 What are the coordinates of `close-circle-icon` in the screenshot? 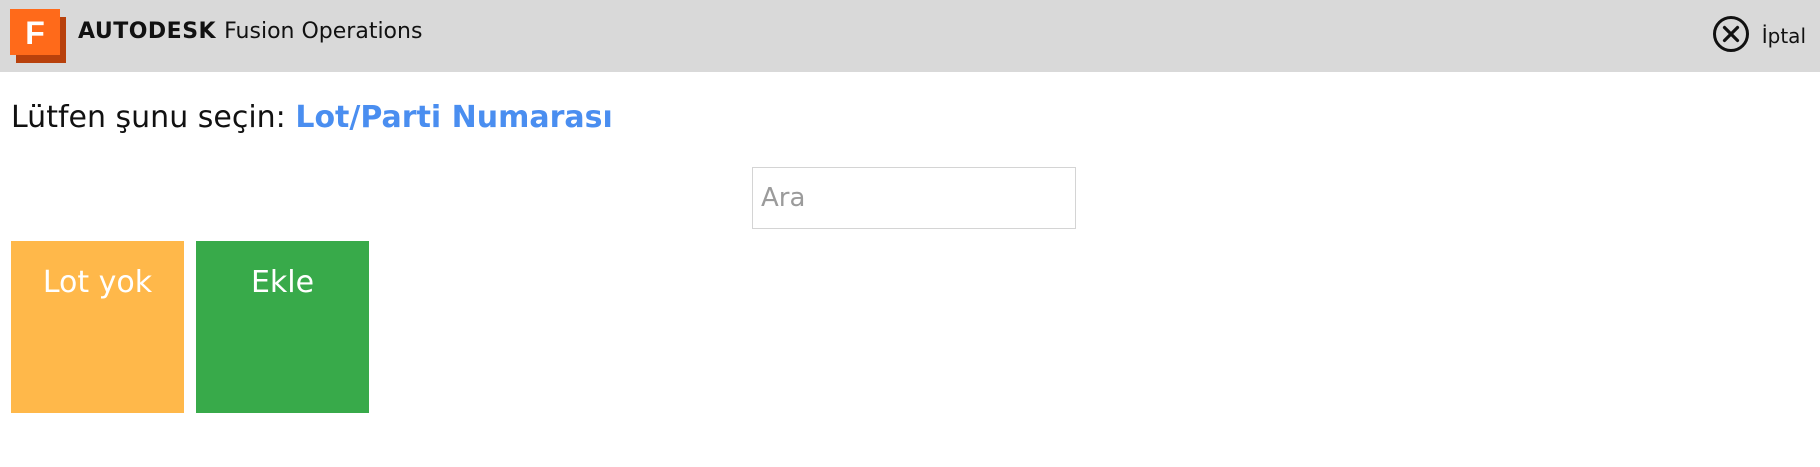 It's located at (1731, 36).